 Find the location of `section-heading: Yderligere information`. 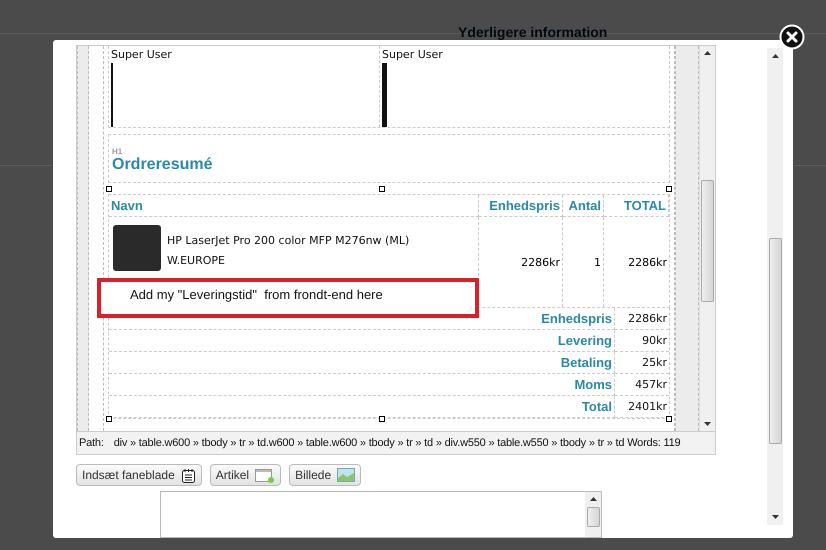

section-heading: Yderligere information is located at coordinates (533, 32).